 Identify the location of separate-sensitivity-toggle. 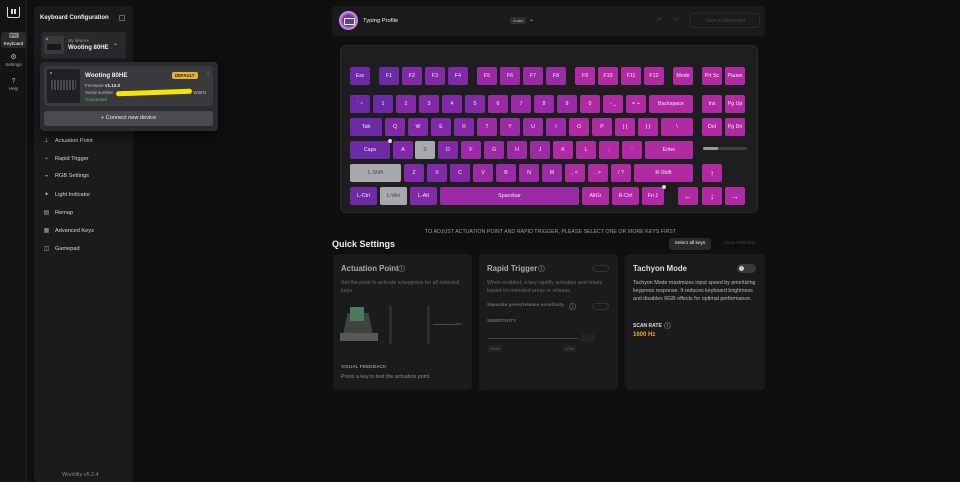
(600, 306).